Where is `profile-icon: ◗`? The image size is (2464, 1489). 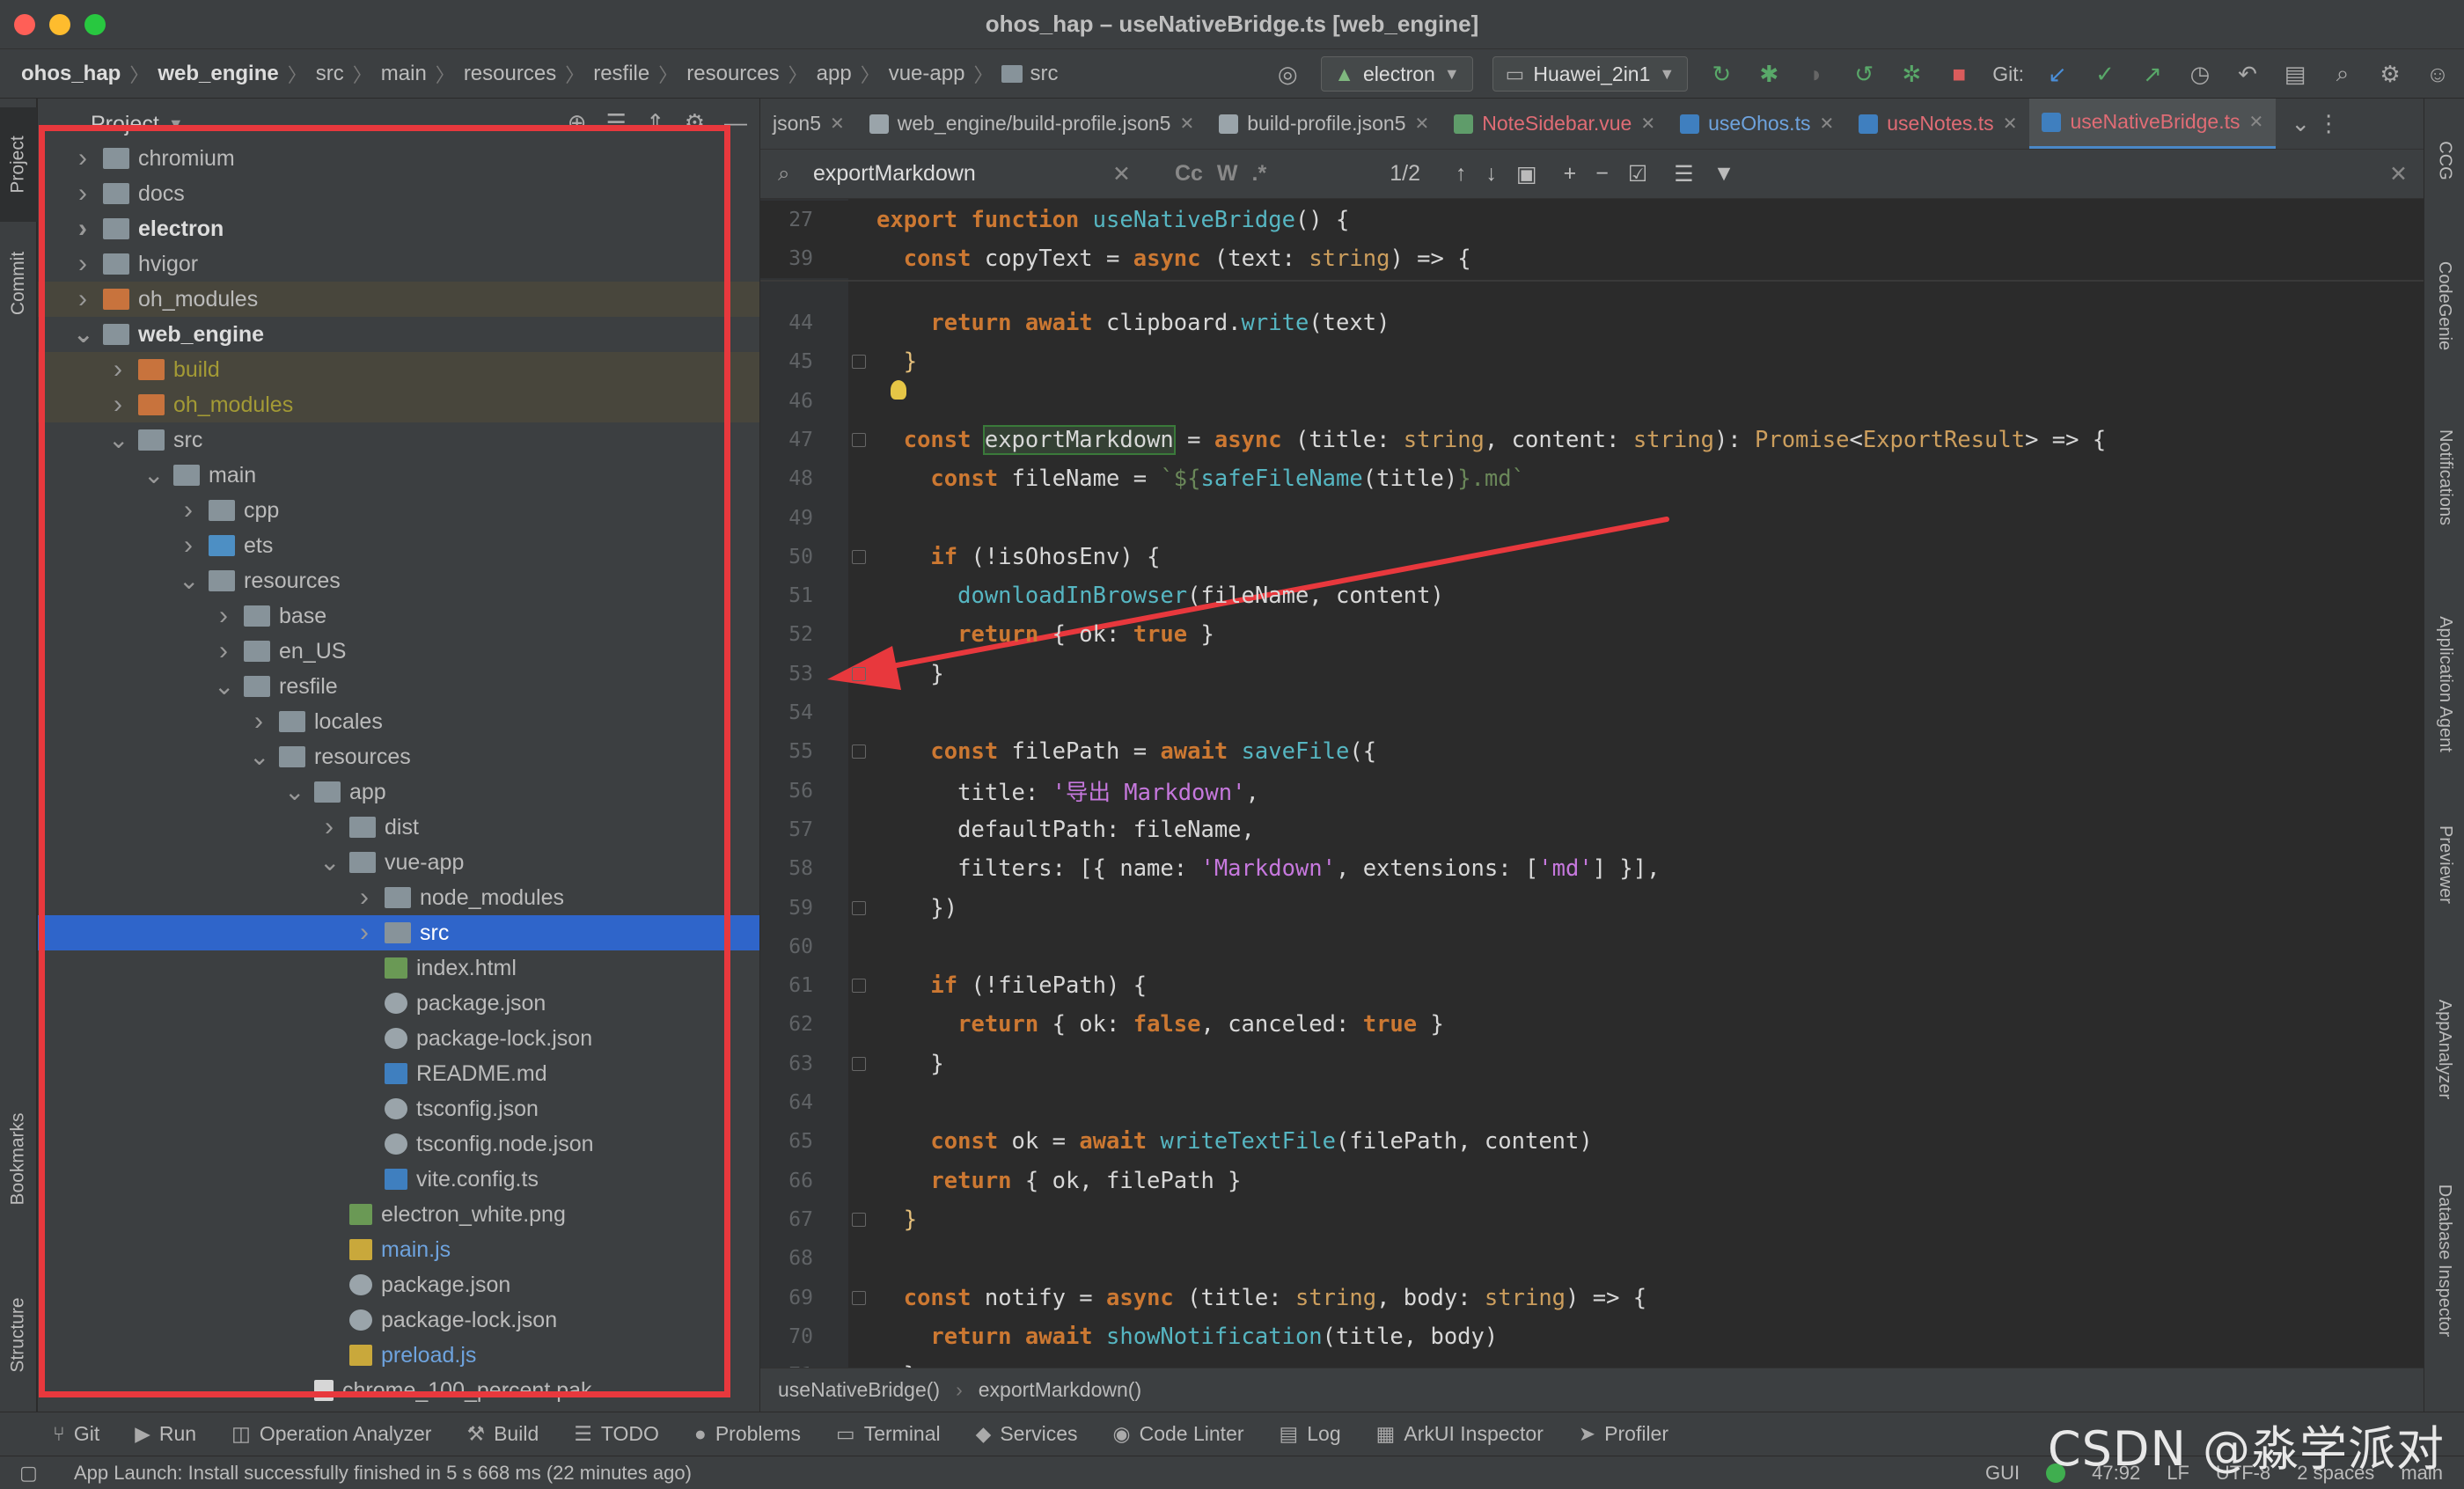
profile-icon: ◗ is located at coordinates (1816, 74).